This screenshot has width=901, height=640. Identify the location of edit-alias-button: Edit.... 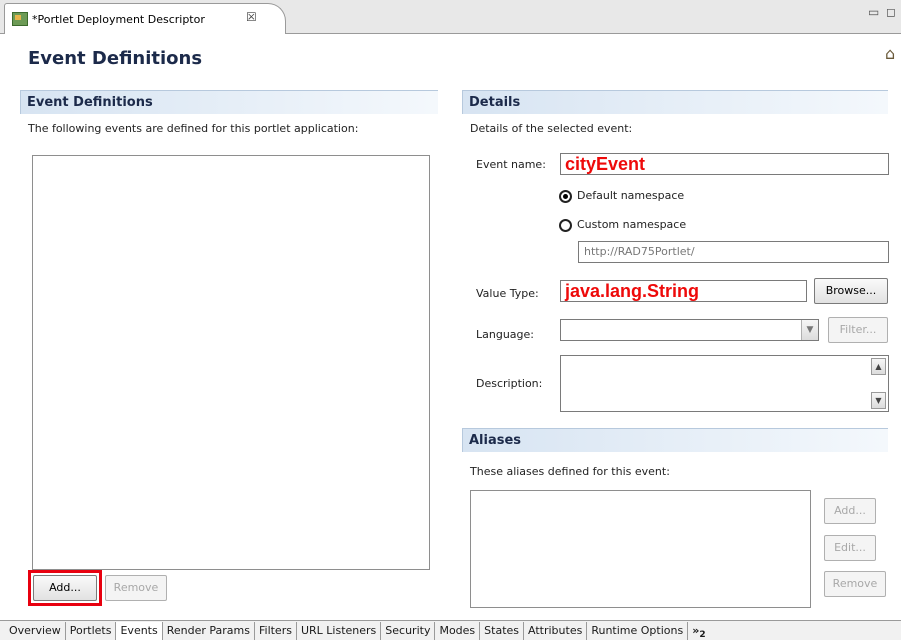
(850, 548).